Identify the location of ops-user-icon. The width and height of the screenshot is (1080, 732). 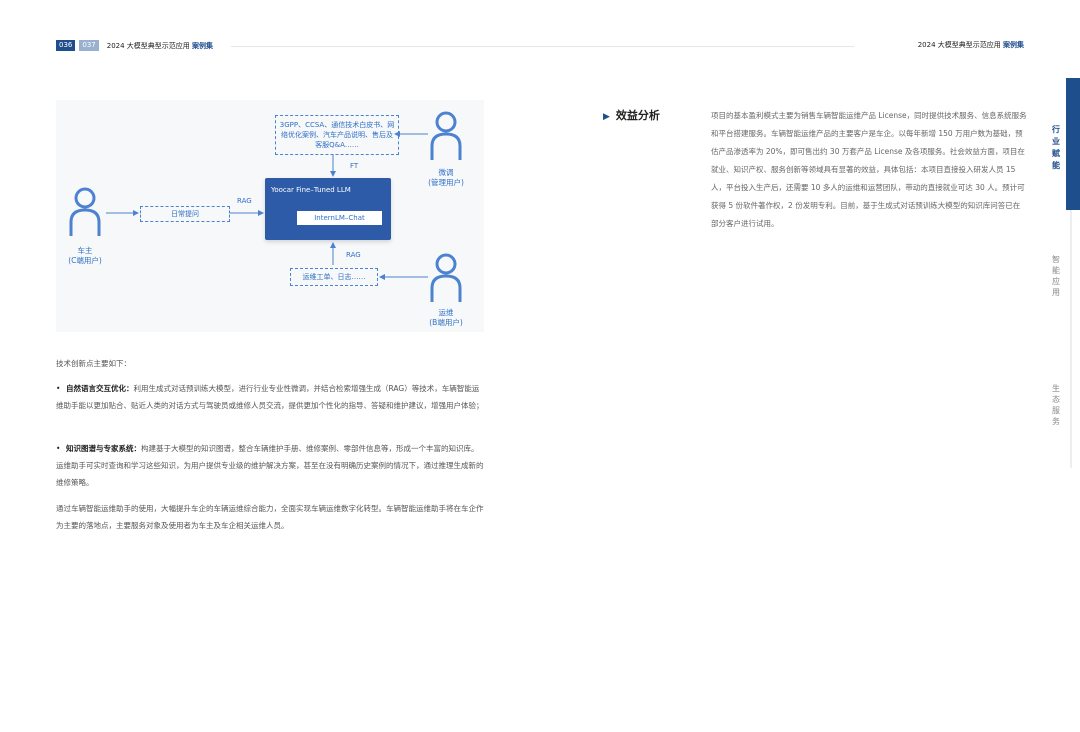
(446, 277).